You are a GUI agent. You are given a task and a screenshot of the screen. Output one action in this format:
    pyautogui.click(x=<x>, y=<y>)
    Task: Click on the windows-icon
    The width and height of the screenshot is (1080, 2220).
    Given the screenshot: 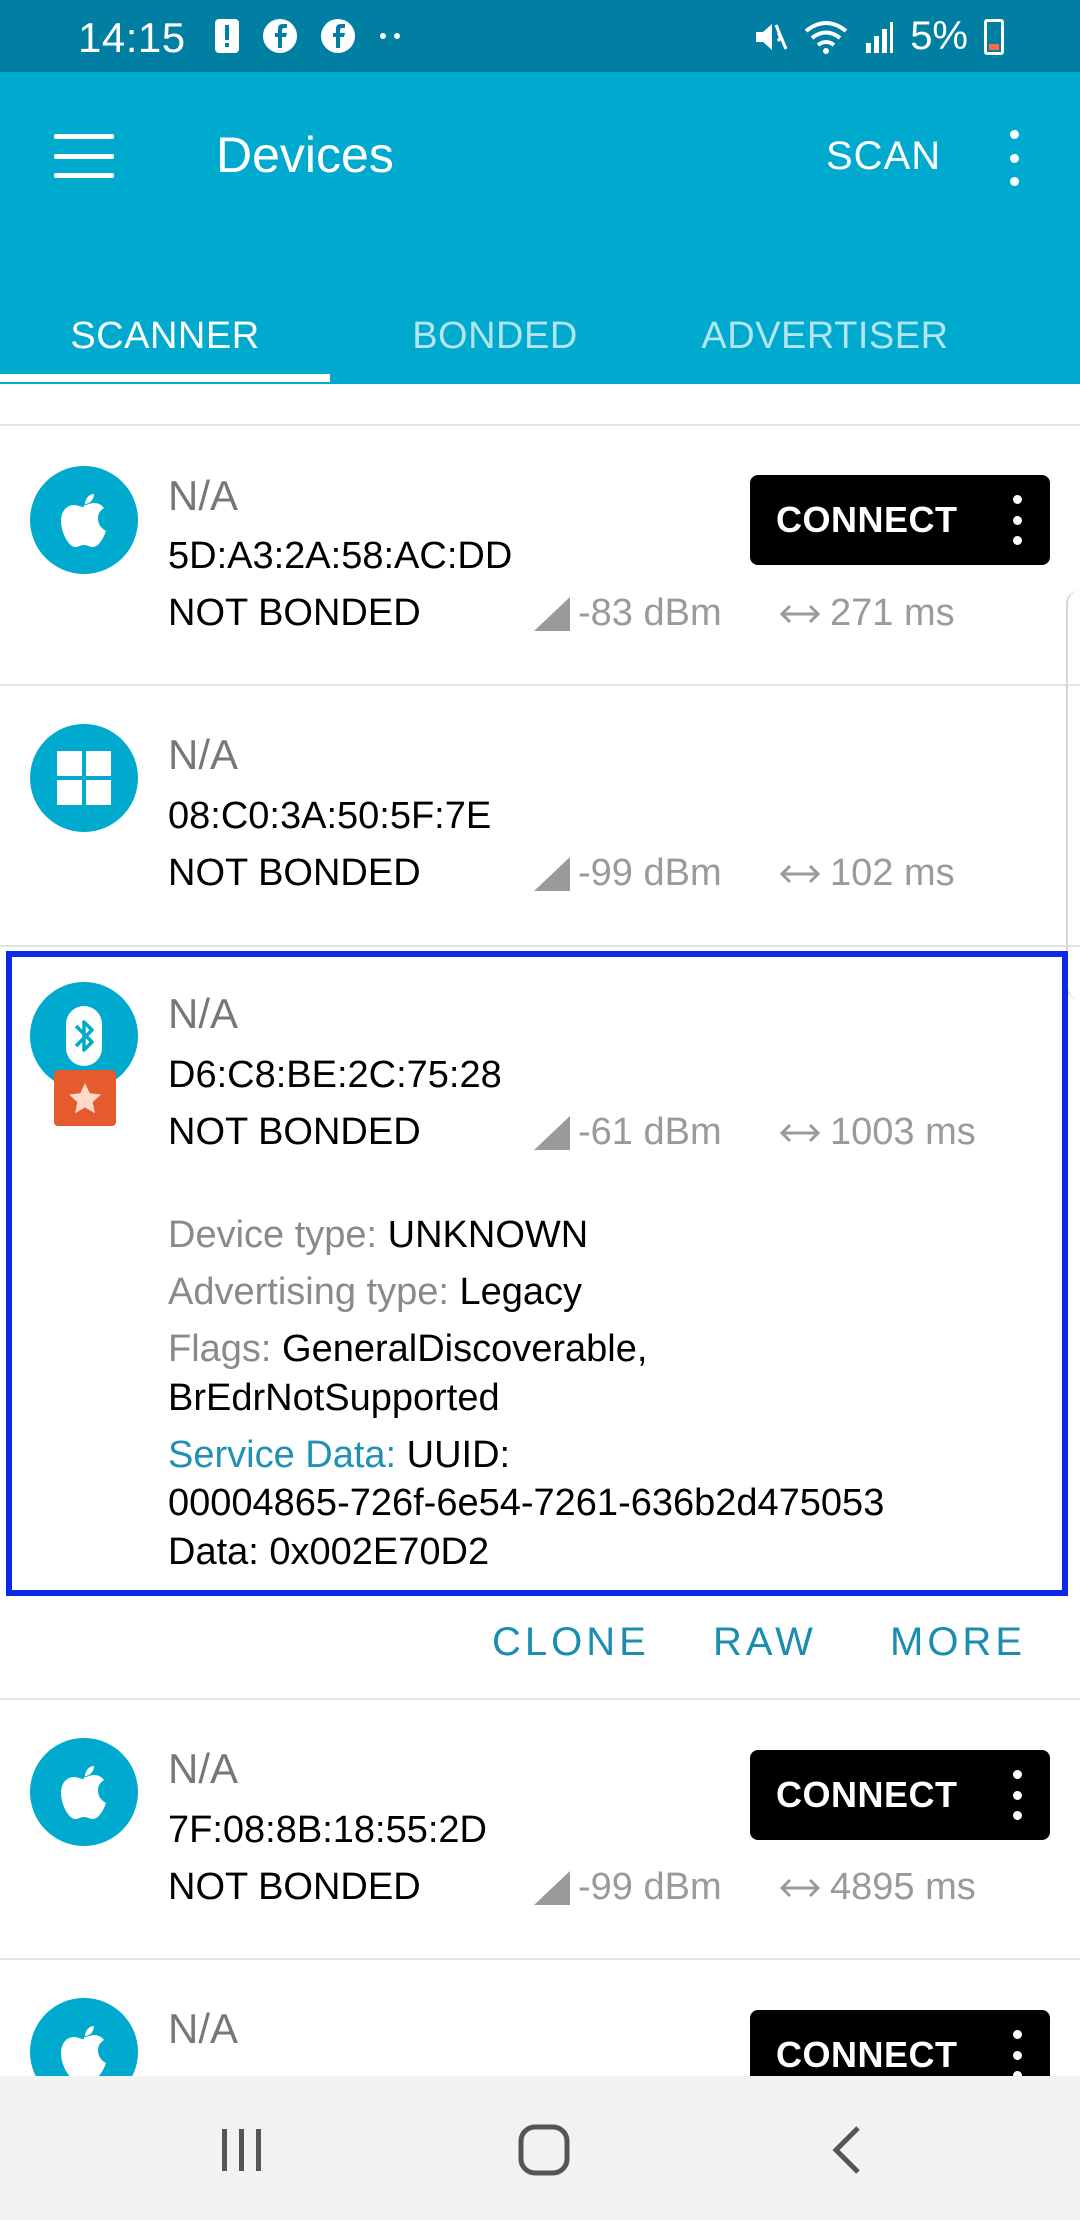 What is the action you would take?
    pyautogui.click(x=84, y=778)
    